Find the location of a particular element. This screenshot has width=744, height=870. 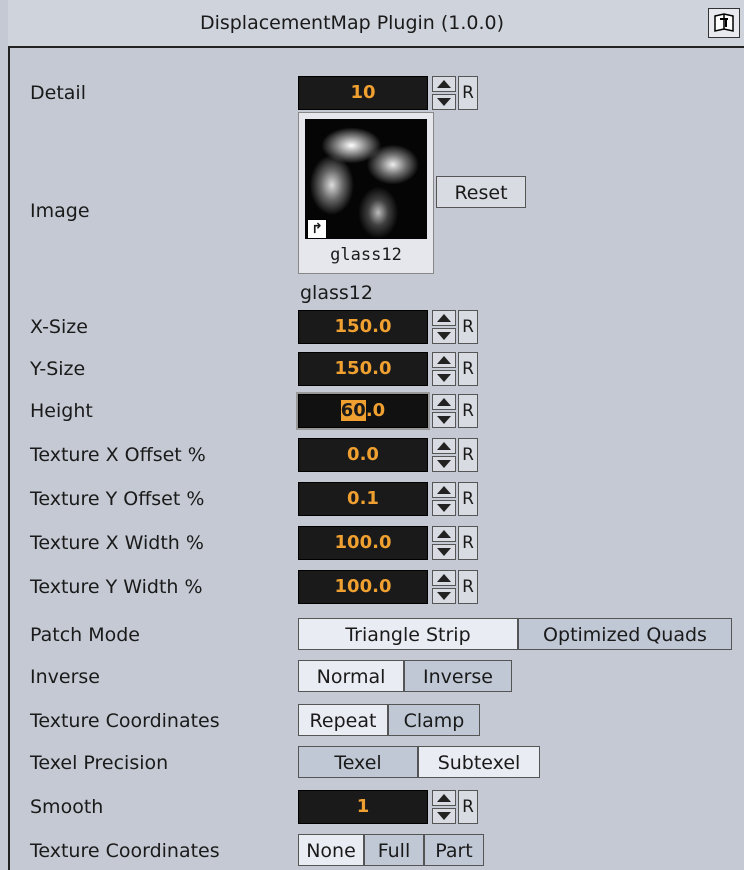

tex-y-offset-spinner is located at coordinates (444, 499).